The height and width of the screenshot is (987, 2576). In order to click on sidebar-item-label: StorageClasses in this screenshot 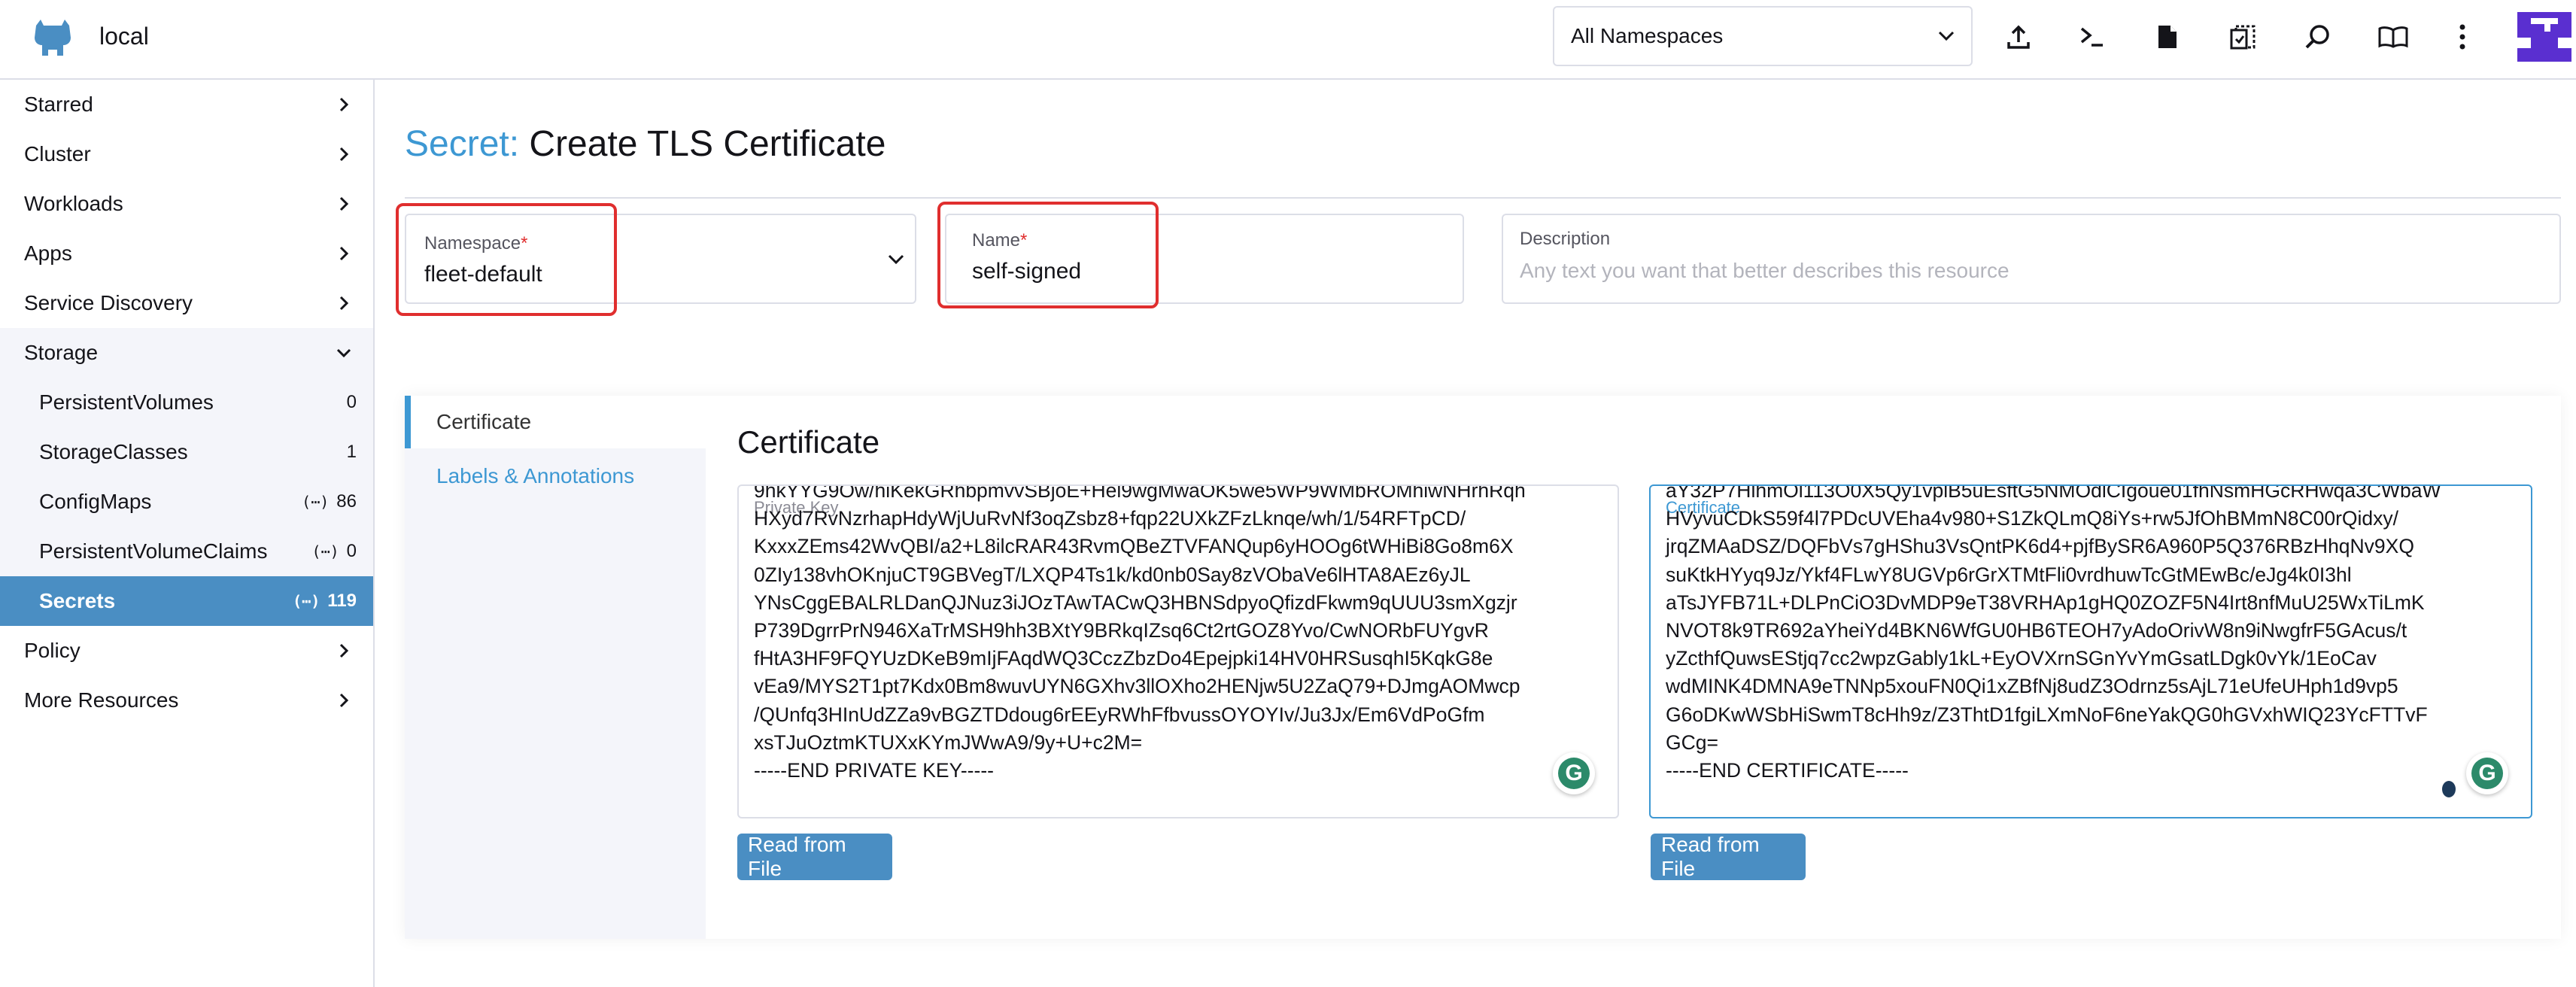, I will do `click(114, 451)`.